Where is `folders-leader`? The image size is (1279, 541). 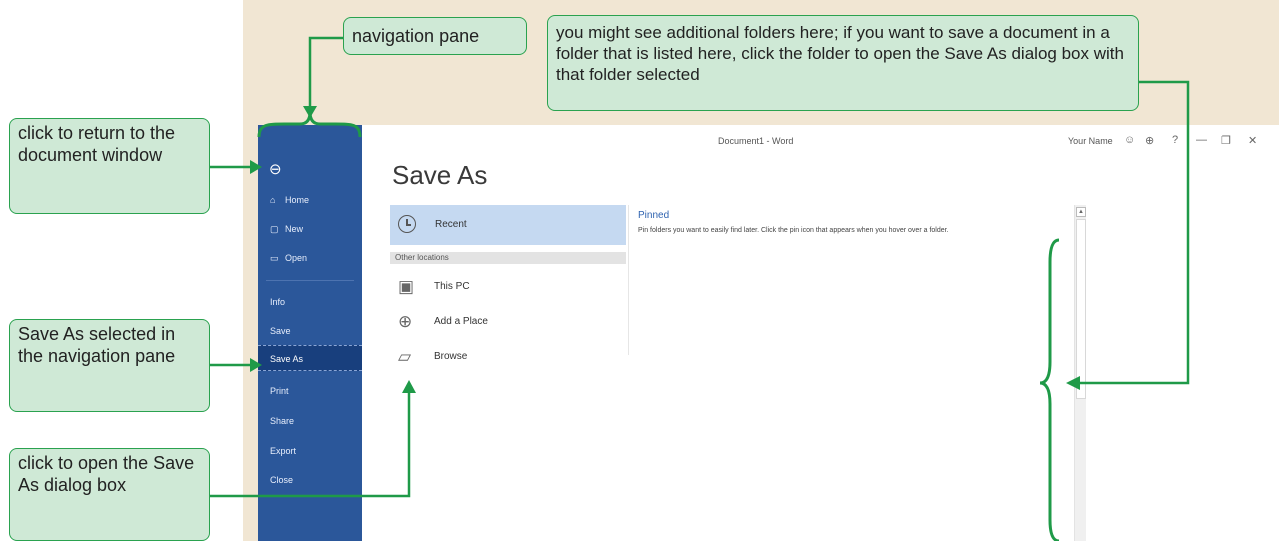
folders-leader is located at coordinates (1134, 232).